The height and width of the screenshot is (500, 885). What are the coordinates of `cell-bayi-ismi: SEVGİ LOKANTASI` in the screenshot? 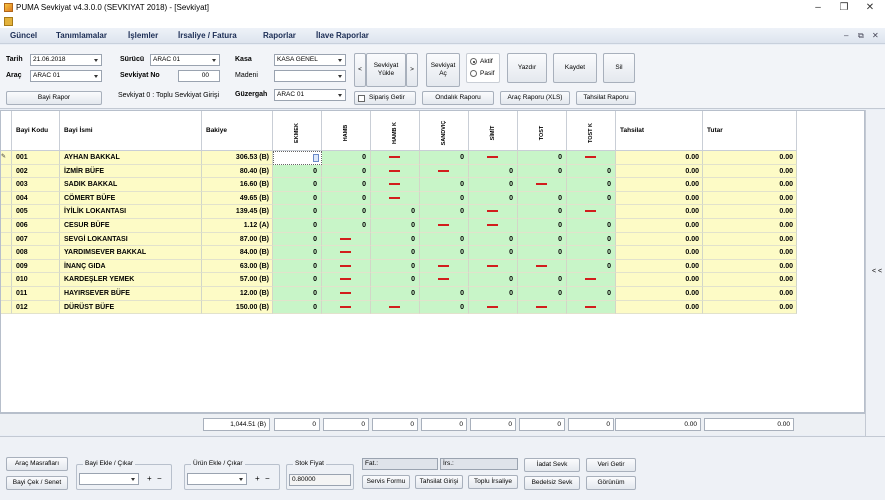 It's located at (131, 239).